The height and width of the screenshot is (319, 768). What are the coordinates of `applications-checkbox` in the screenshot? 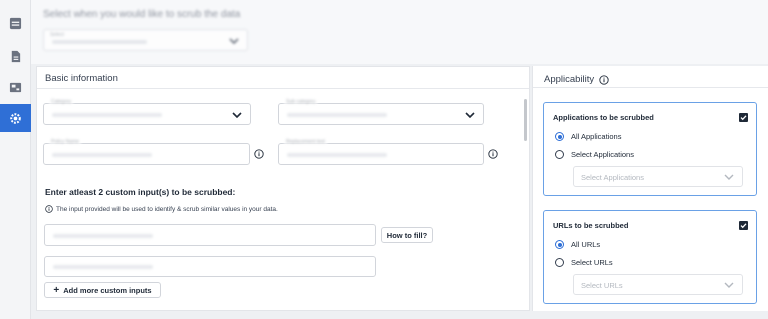 It's located at (743, 117).